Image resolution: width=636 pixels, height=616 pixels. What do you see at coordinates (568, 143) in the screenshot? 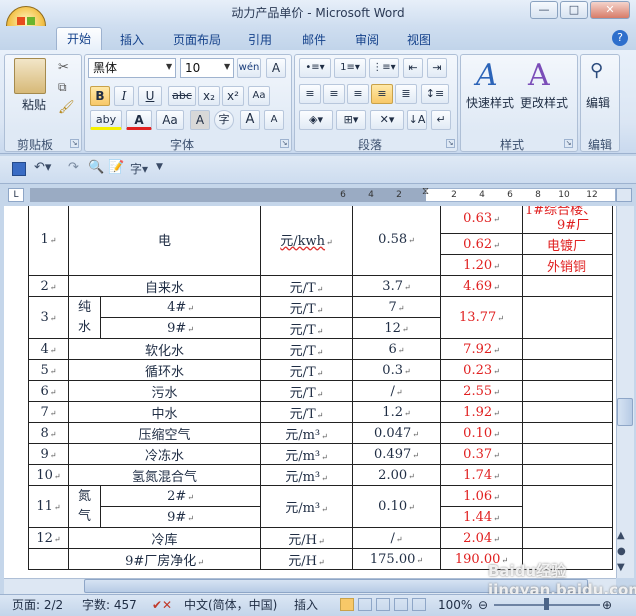
I see `styles-launcher-icon: ↘` at bounding box center [568, 143].